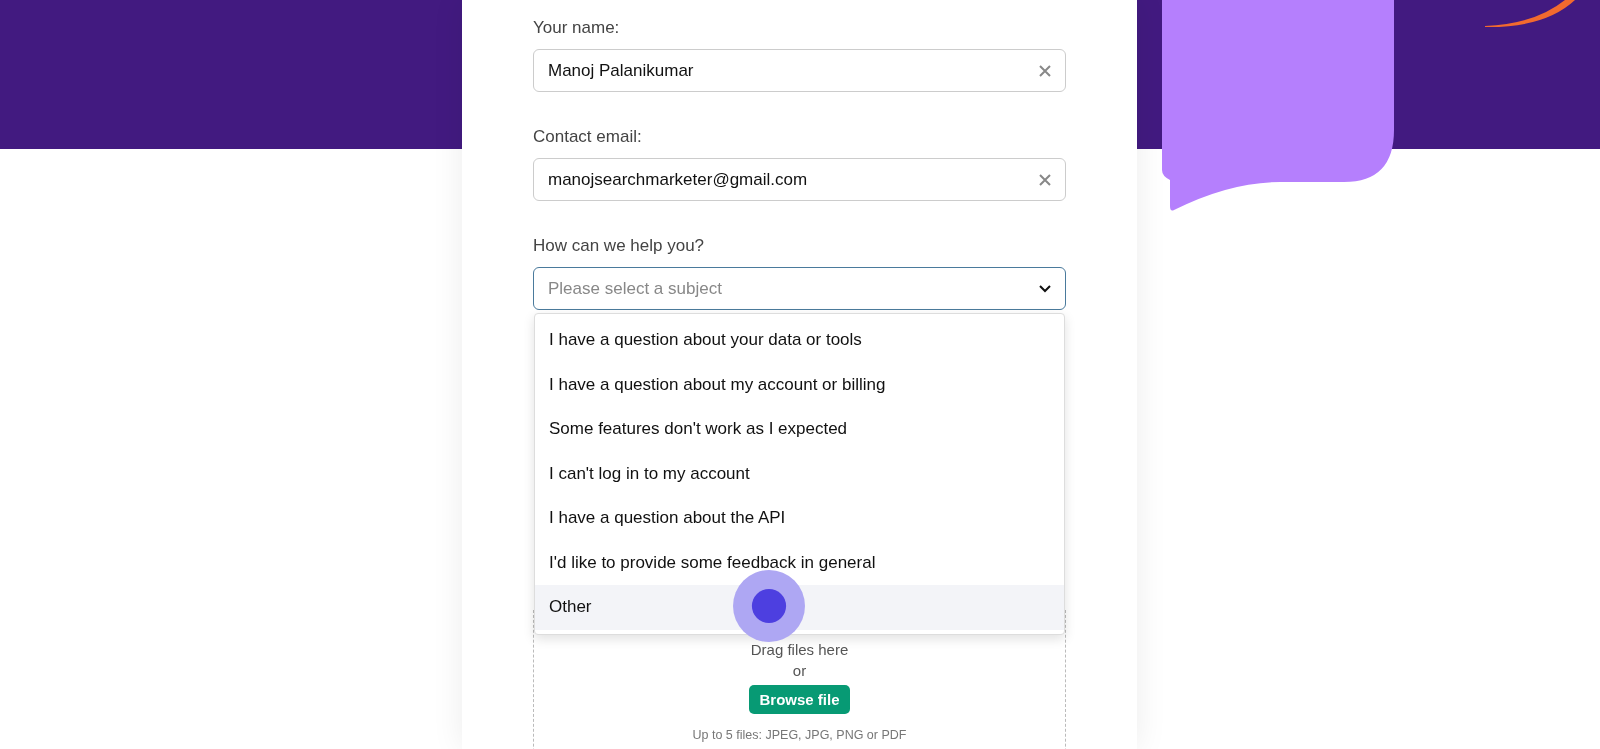 Image resolution: width=1600 pixels, height=749 pixels. What do you see at coordinates (799, 384) in the screenshot?
I see `dropdown-option: I have a question about my account or billing` at bounding box center [799, 384].